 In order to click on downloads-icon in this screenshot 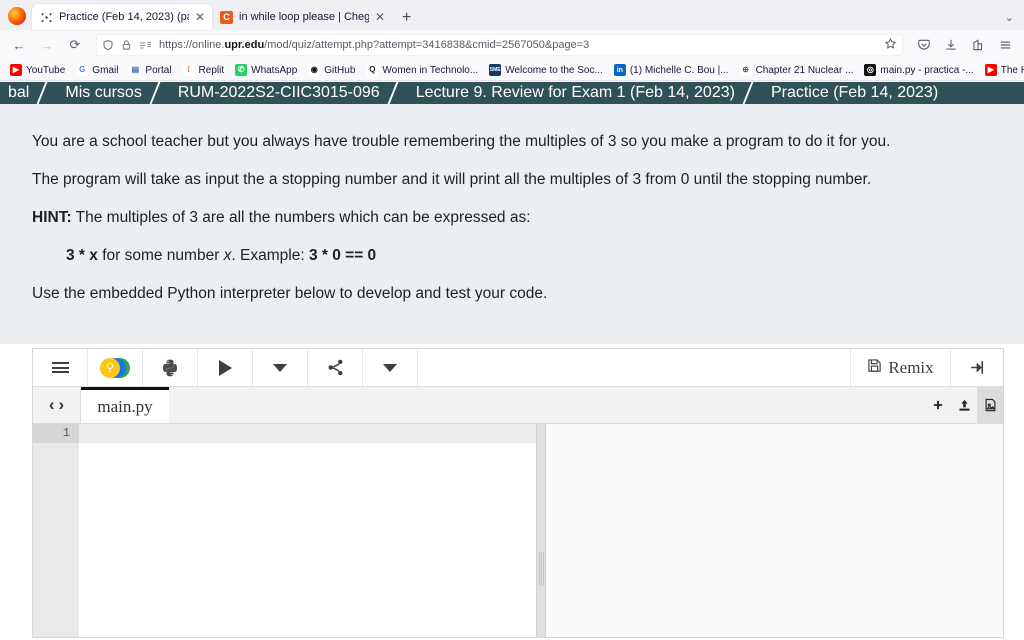, I will do `click(951, 45)`.